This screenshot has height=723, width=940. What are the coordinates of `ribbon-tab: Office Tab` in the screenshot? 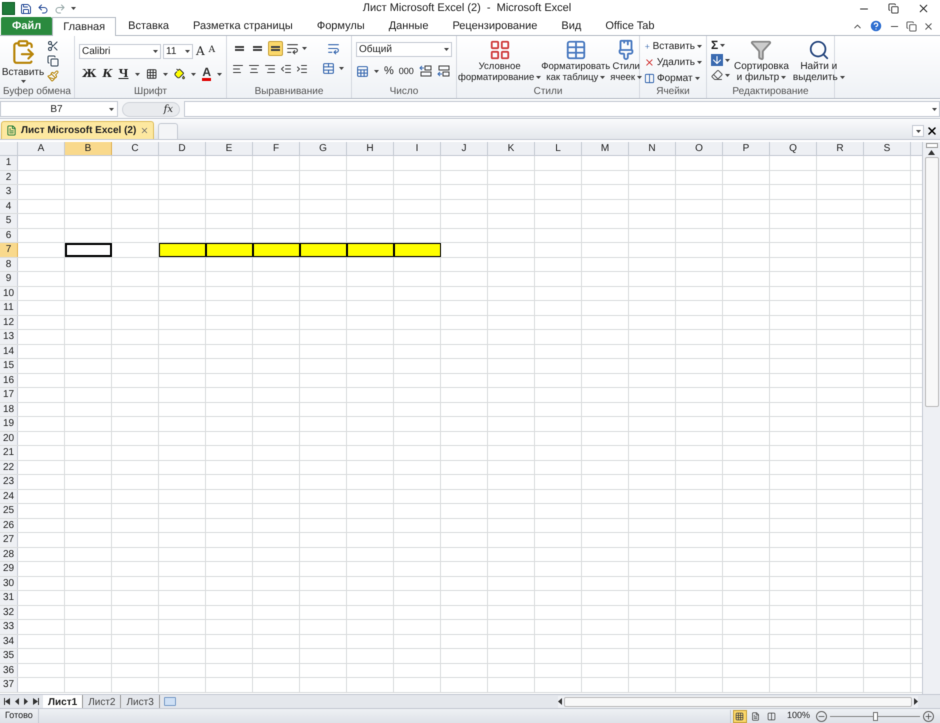 It's located at (629, 26).